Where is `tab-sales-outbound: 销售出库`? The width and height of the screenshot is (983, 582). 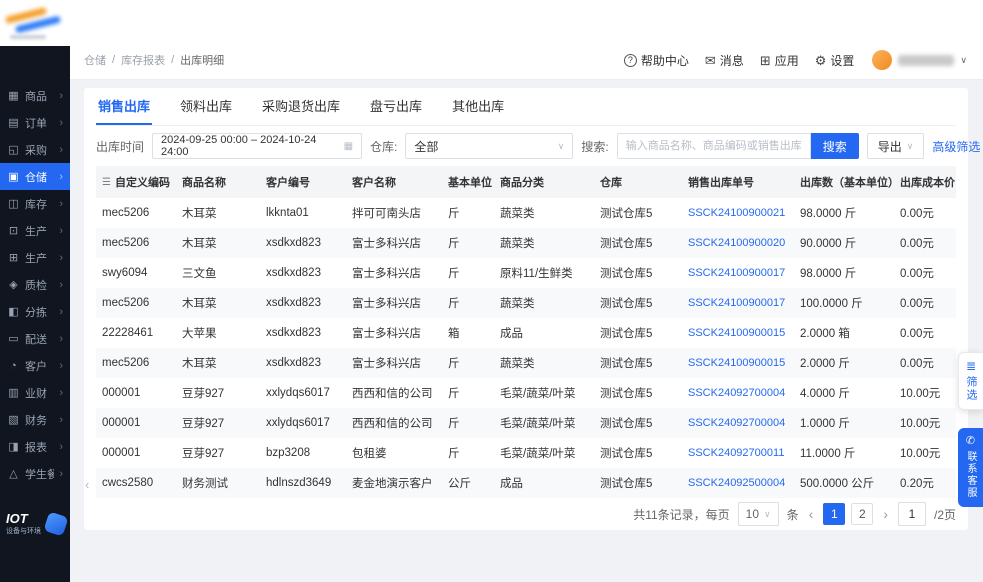 tab-sales-outbound: 销售出库 is located at coordinates (124, 106).